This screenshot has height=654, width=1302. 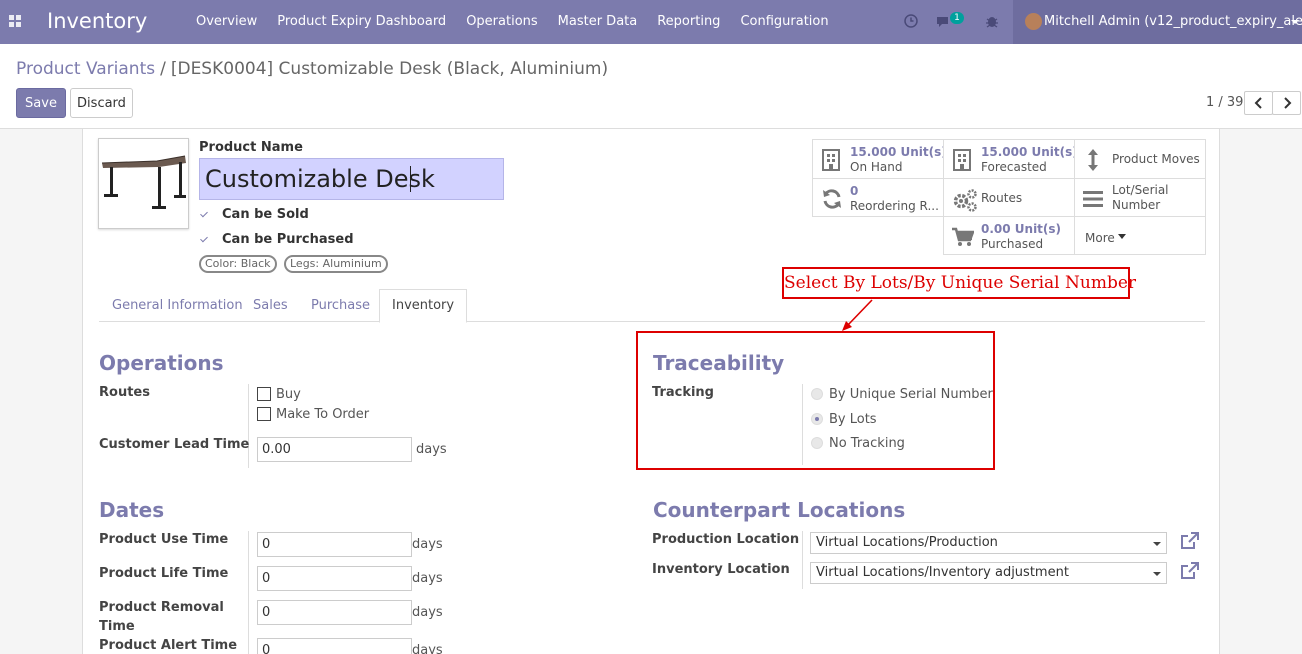 What do you see at coordinates (264, 414) in the screenshot?
I see `route-make-to-order-checkbox` at bounding box center [264, 414].